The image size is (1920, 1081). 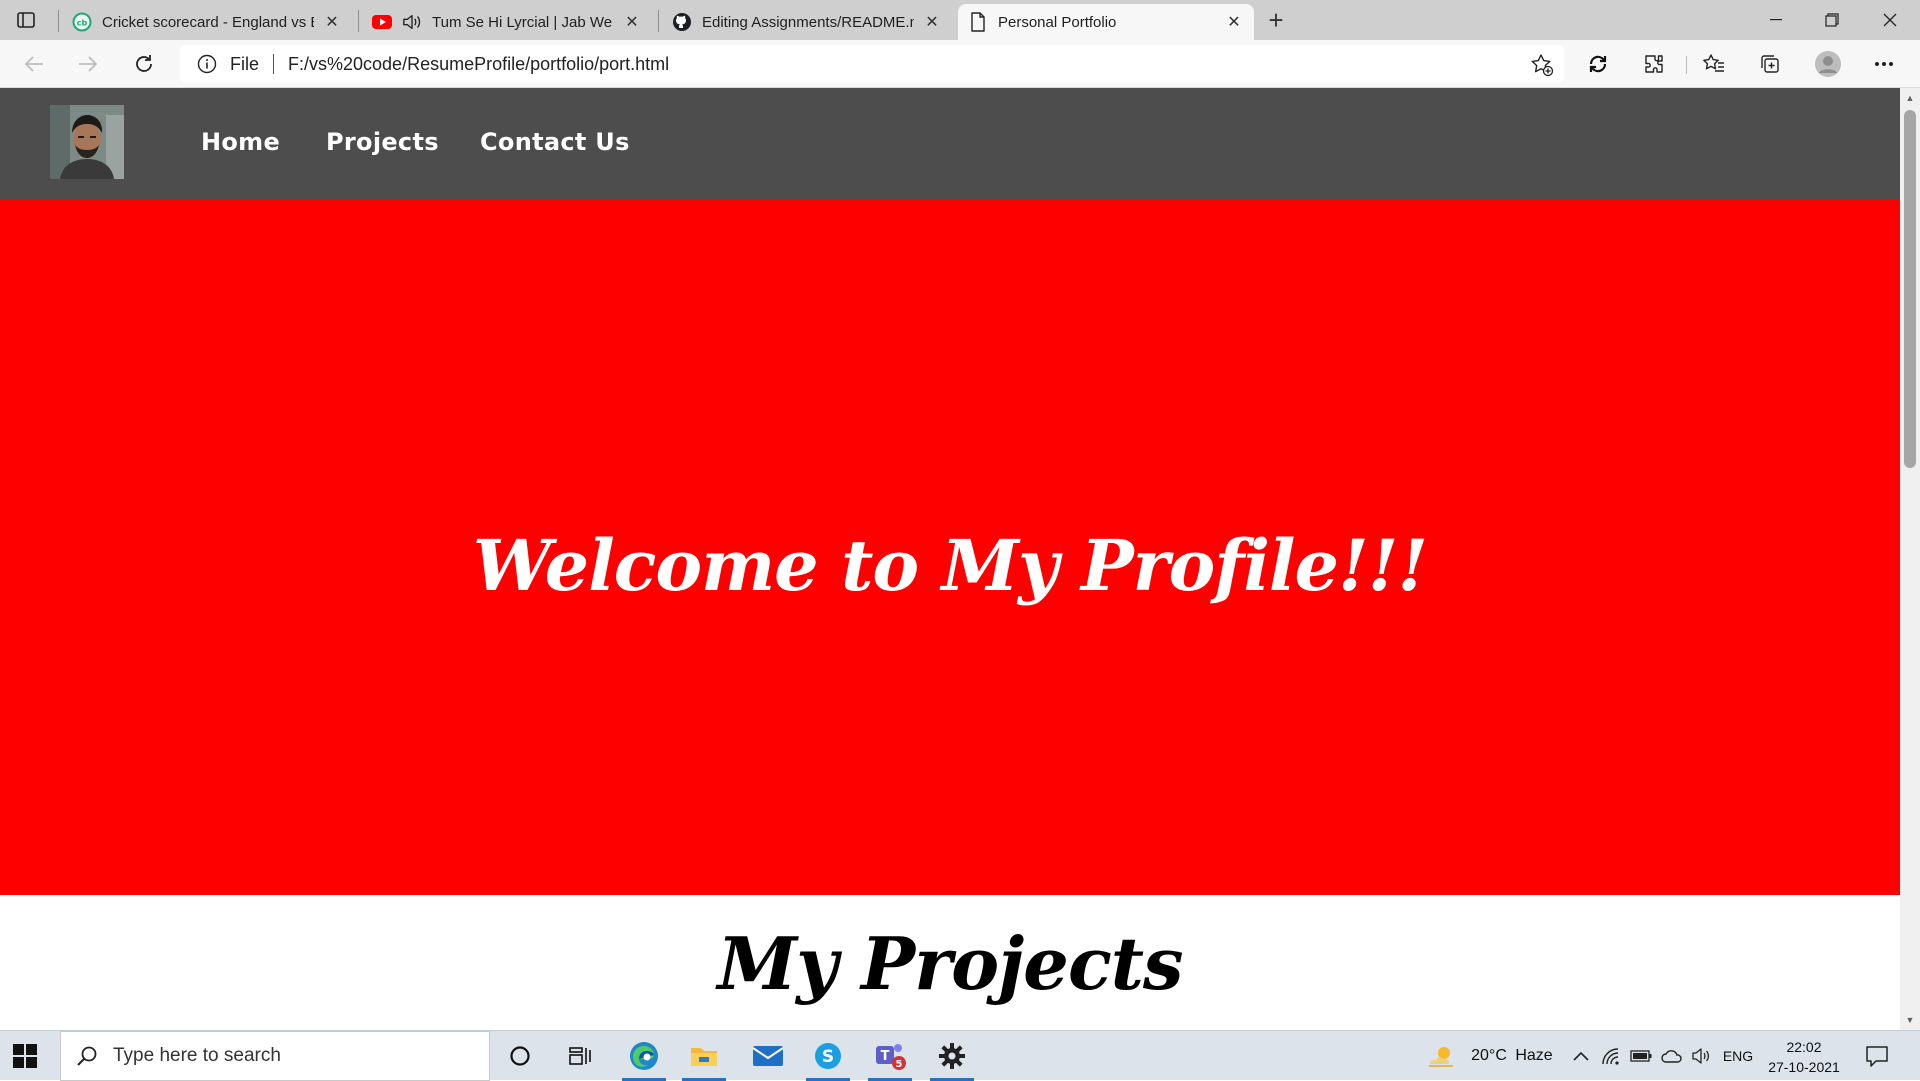 I want to click on cortana-icon, so click(x=520, y=1056).